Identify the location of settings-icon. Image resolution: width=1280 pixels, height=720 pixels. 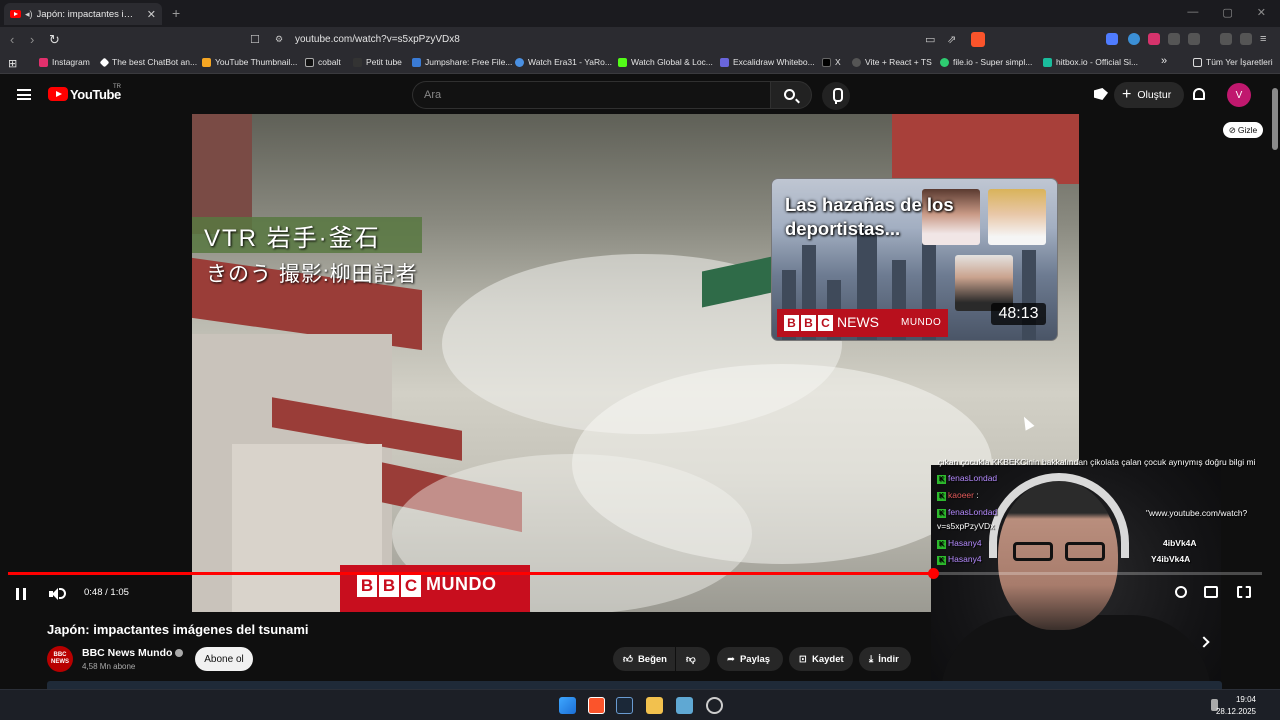
(1181, 592).